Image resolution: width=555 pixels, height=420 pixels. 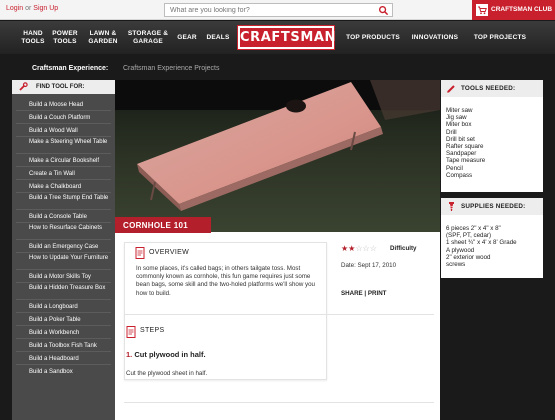 What do you see at coordinates (267, 10) in the screenshot?
I see `search-input` at bounding box center [267, 10].